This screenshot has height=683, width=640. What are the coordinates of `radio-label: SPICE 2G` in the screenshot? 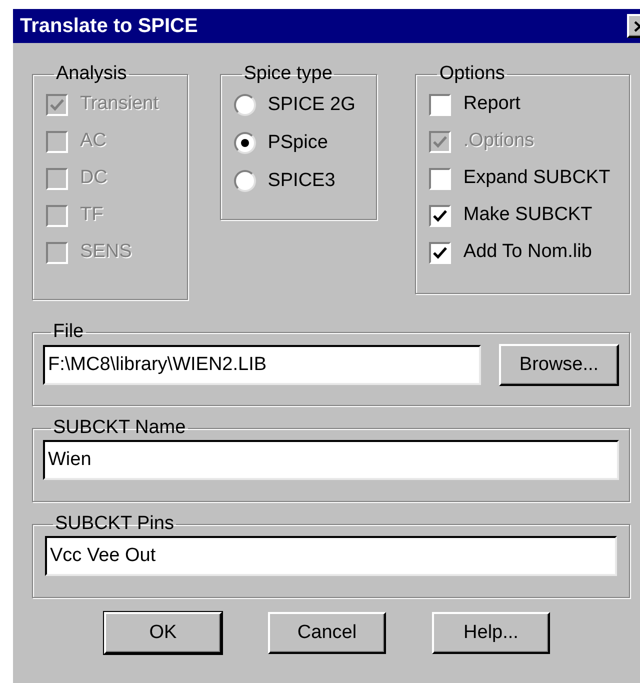 It's located at (312, 104).